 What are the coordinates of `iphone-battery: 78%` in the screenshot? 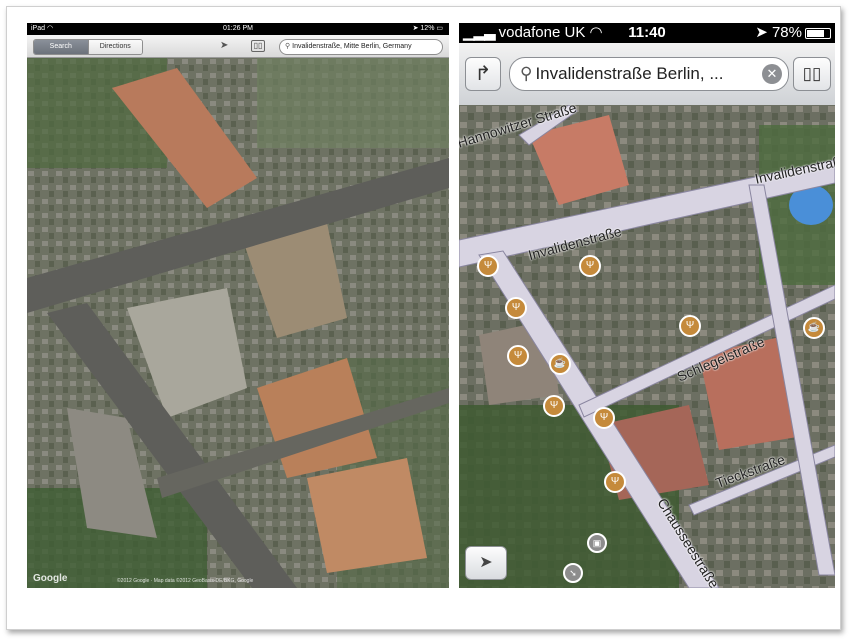 It's located at (786, 32).